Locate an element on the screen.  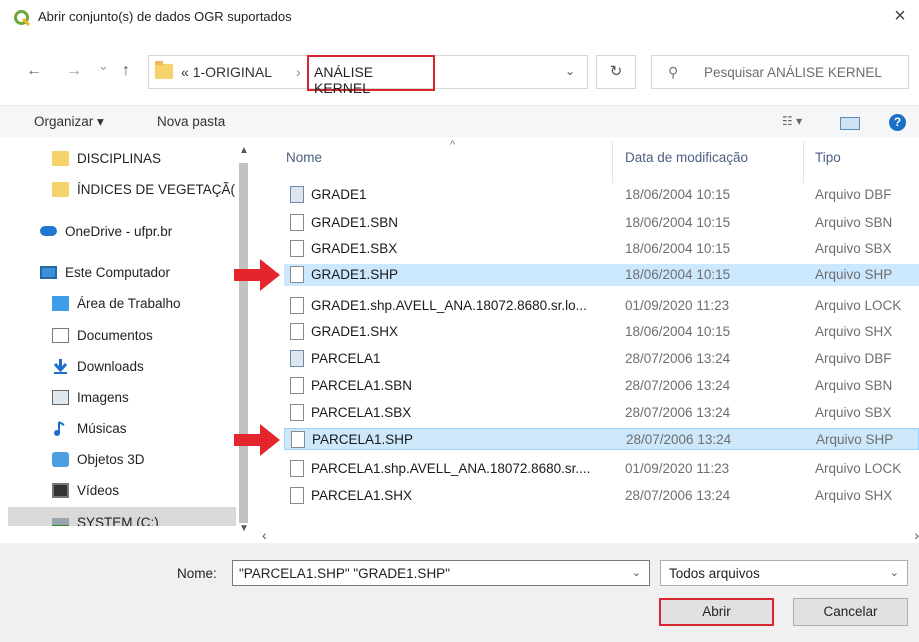
file-name: GRADE1.SBN is located at coordinates (355, 222).